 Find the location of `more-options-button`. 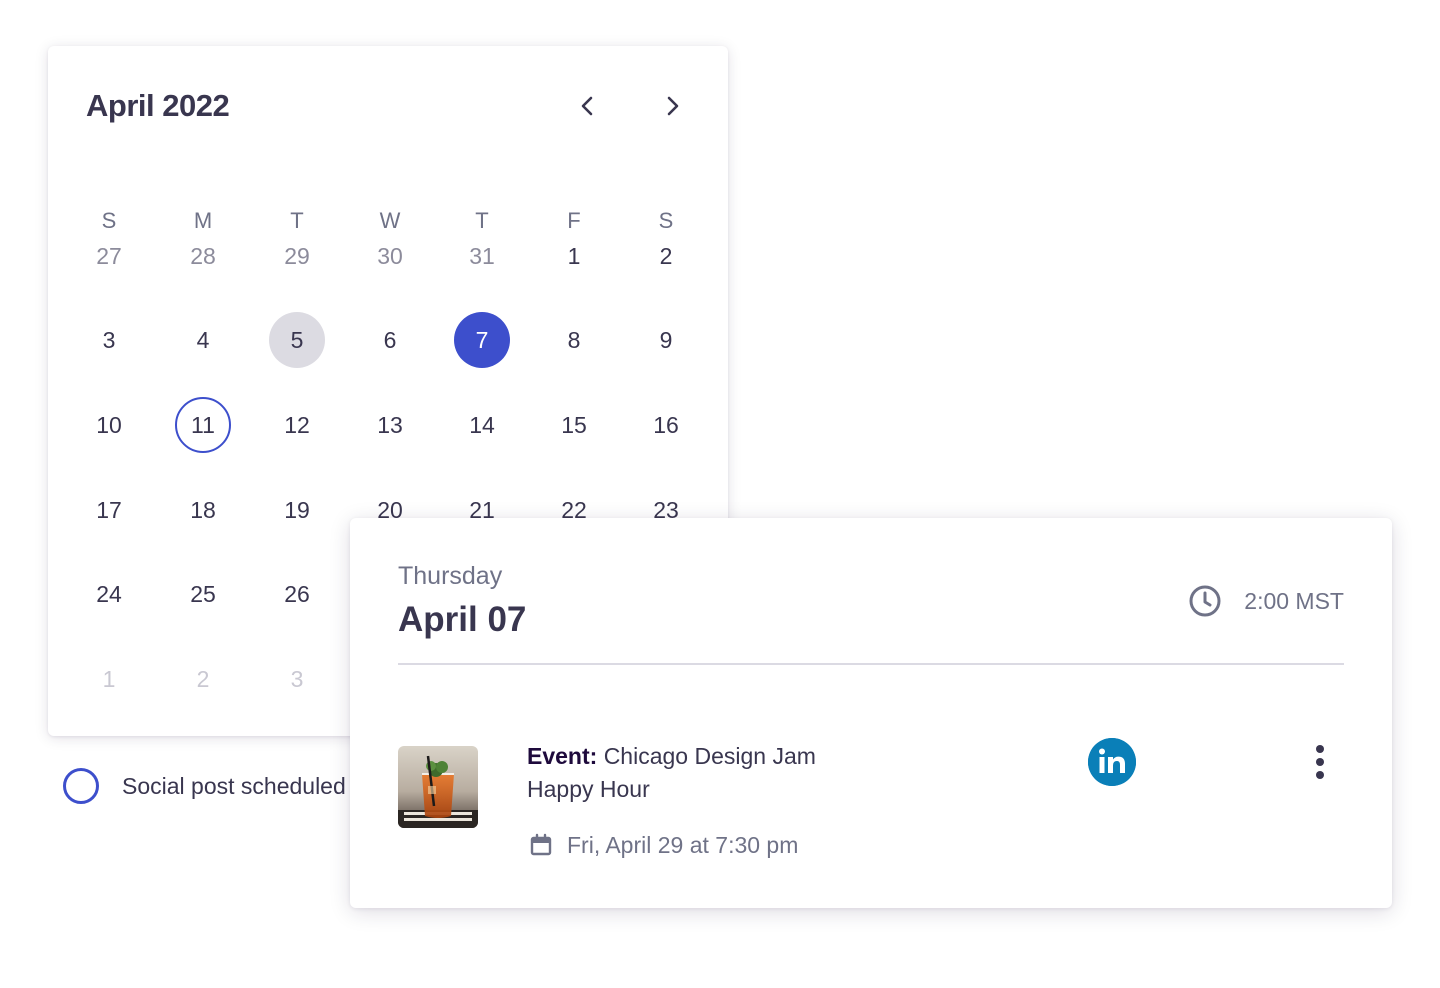

more-options-button is located at coordinates (1320, 762).